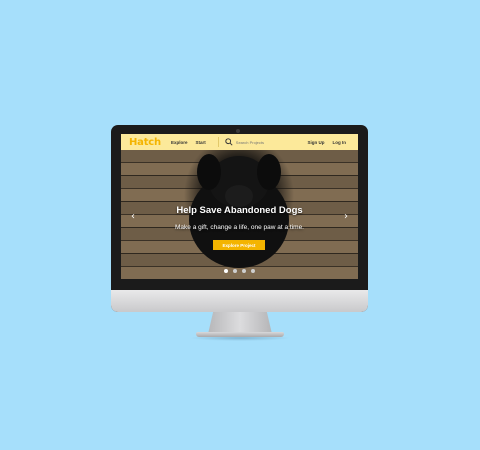 This screenshot has width=480, height=450. What do you see at coordinates (270, 142) in the screenshot?
I see `search-input` at bounding box center [270, 142].